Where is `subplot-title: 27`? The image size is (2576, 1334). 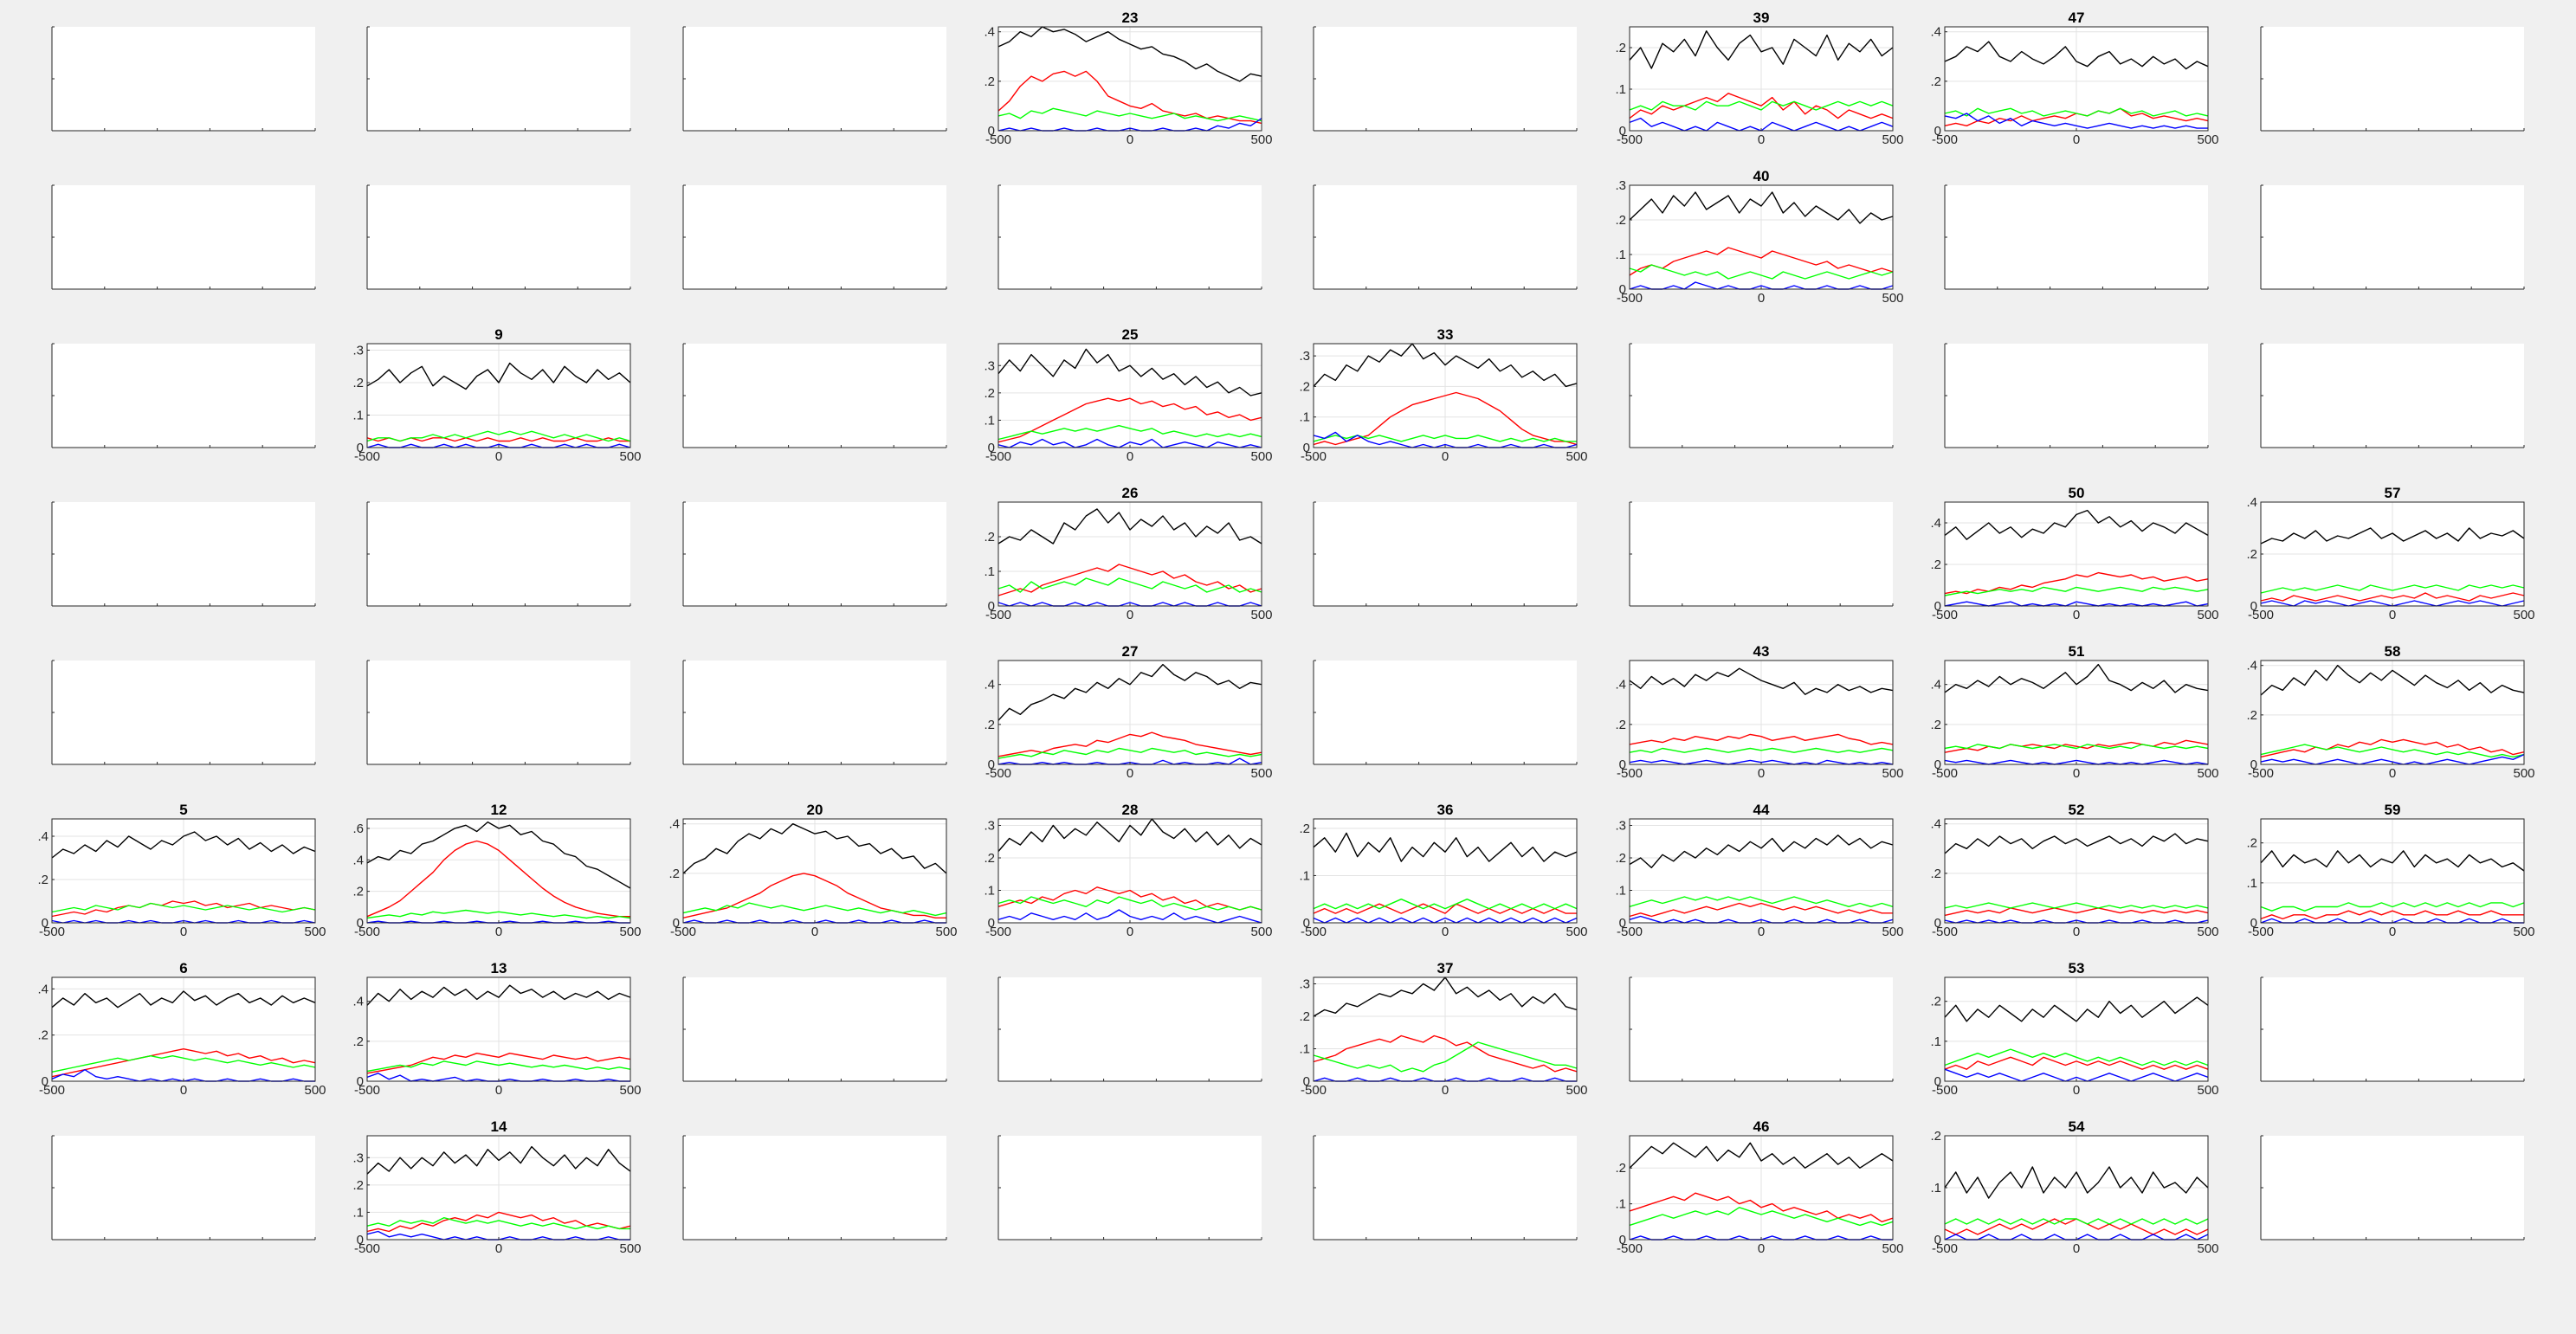
subplot-title: 27 is located at coordinates (1130, 651).